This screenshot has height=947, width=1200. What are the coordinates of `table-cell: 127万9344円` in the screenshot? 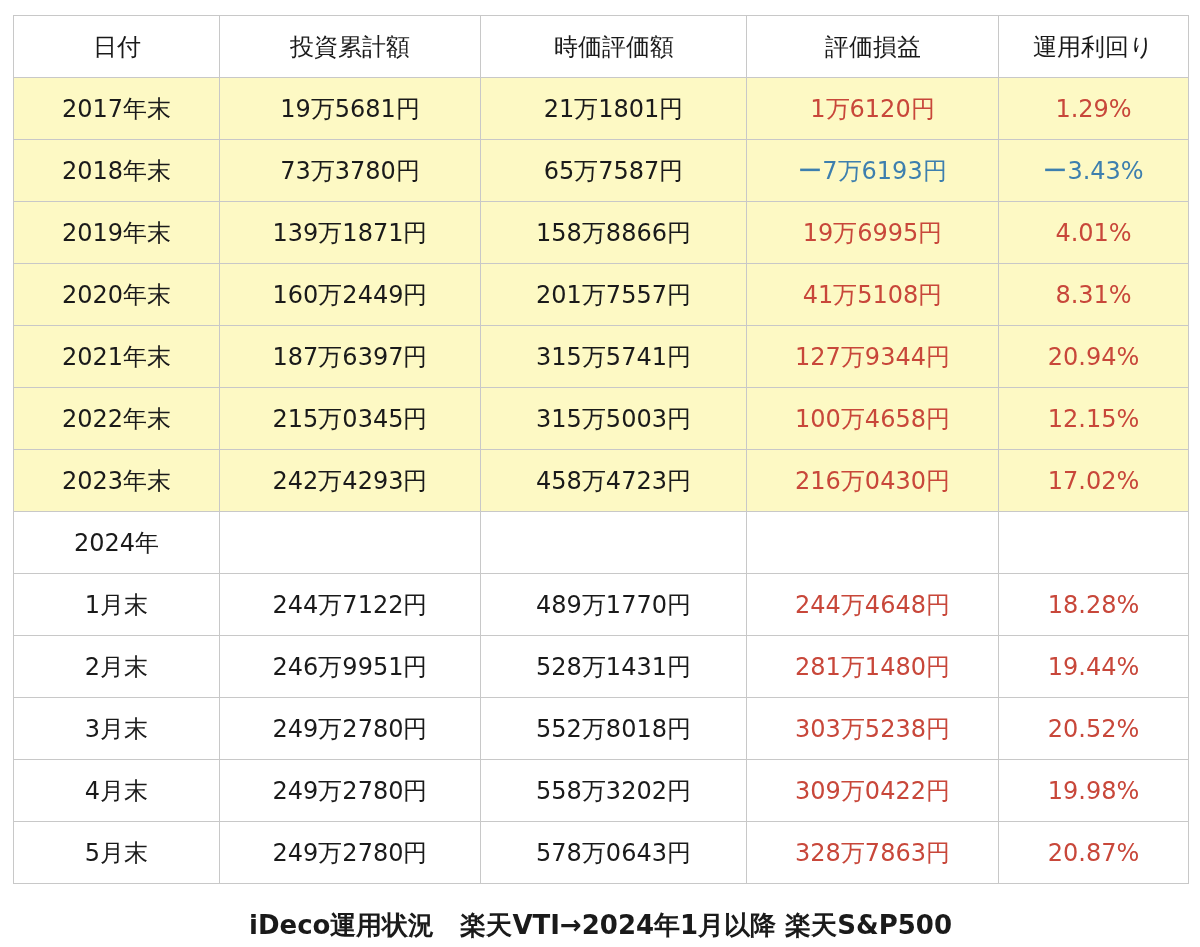 It's located at (872, 356).